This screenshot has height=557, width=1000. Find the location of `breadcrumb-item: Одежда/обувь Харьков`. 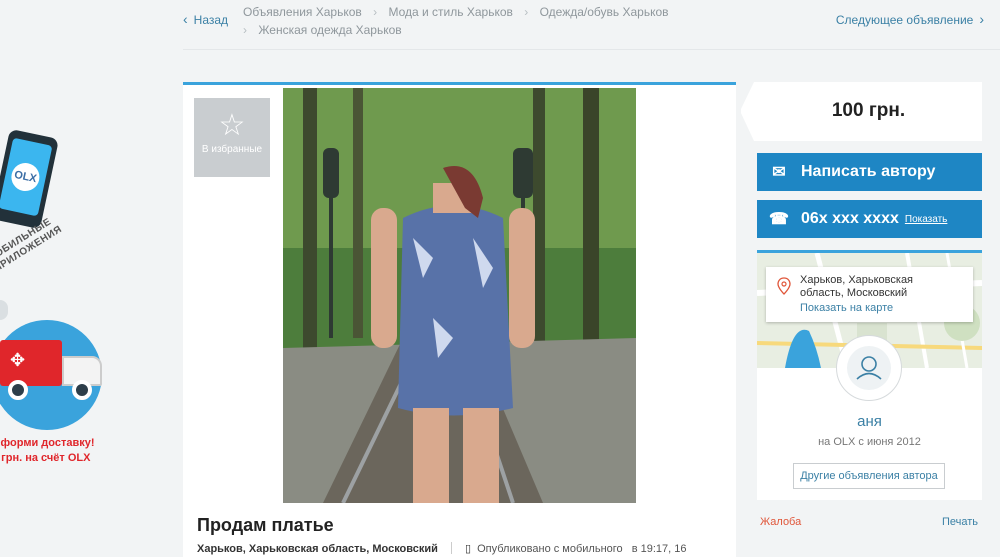

breadcrumb-item: Одежда/обувь Харьков is located at coordinates (604, 12).